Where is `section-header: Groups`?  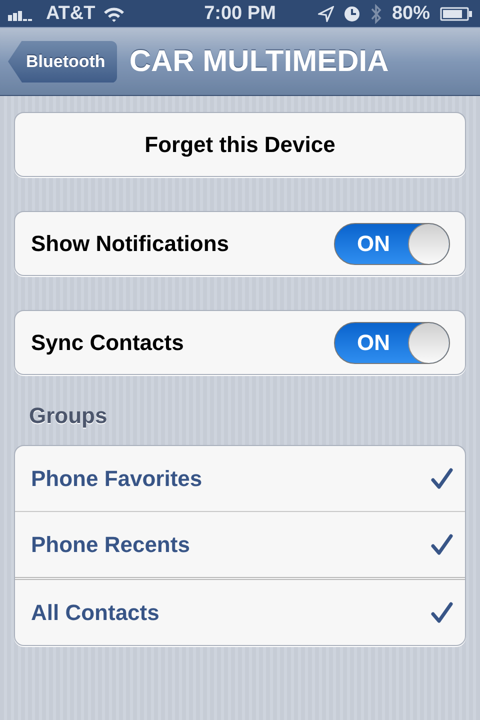
section-header: Groups is located at coordinates (68, 416).